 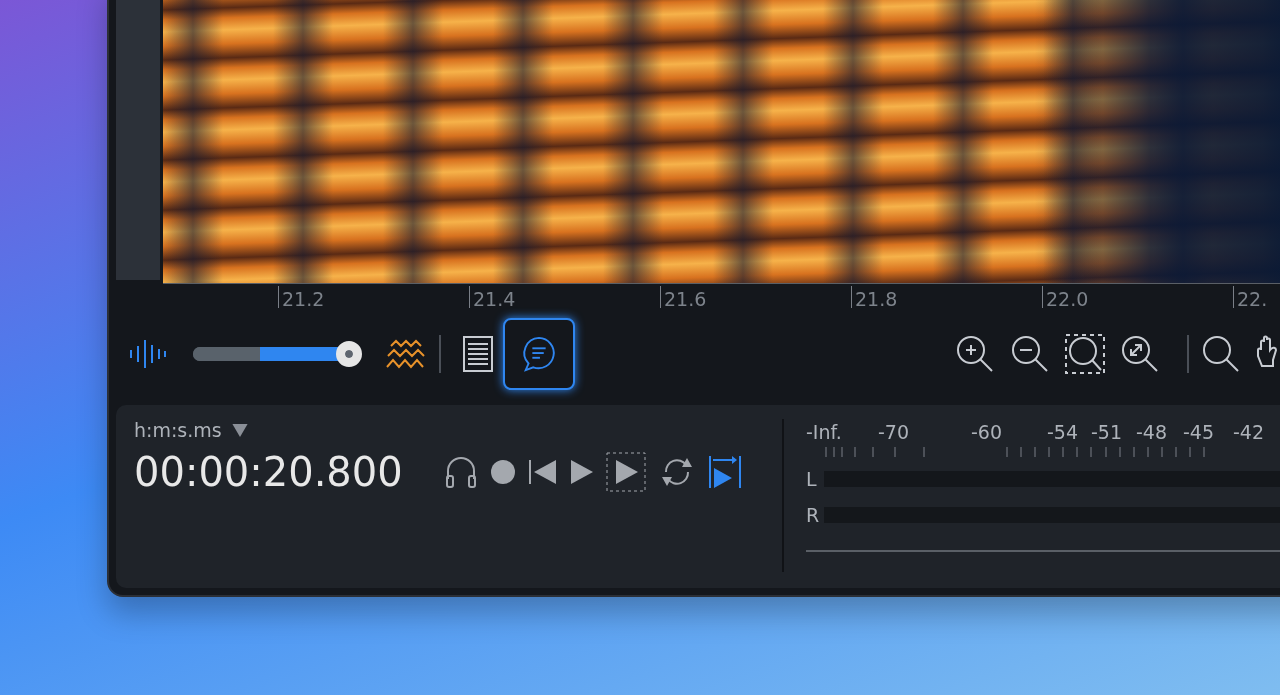 What do you see at coordinates (1152, 432) in the screenshot?
I see `meter-scale-label: -48` at bounding box center [1152, 432].